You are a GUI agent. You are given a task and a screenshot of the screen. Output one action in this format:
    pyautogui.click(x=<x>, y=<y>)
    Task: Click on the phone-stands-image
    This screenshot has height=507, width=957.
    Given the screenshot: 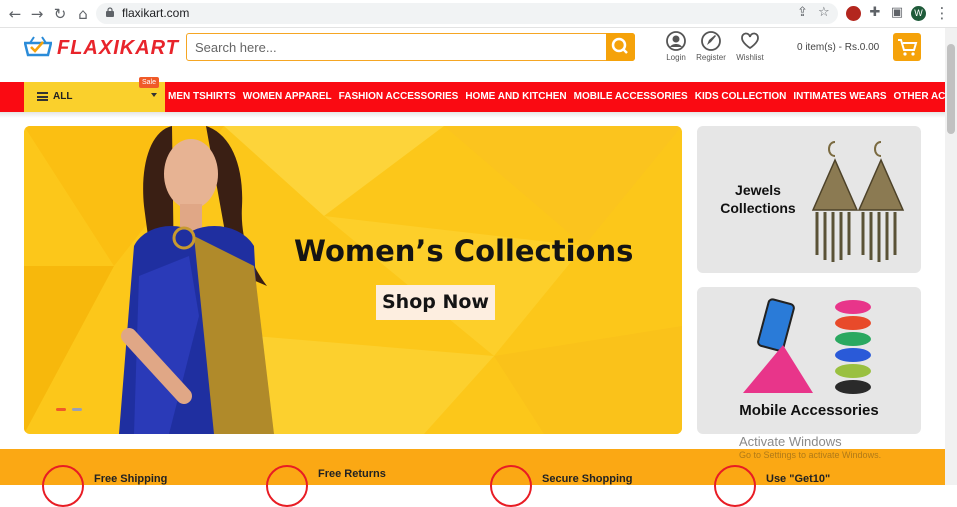 What is the action you would take?
    pyautogui.click(x=807, y=346)
    